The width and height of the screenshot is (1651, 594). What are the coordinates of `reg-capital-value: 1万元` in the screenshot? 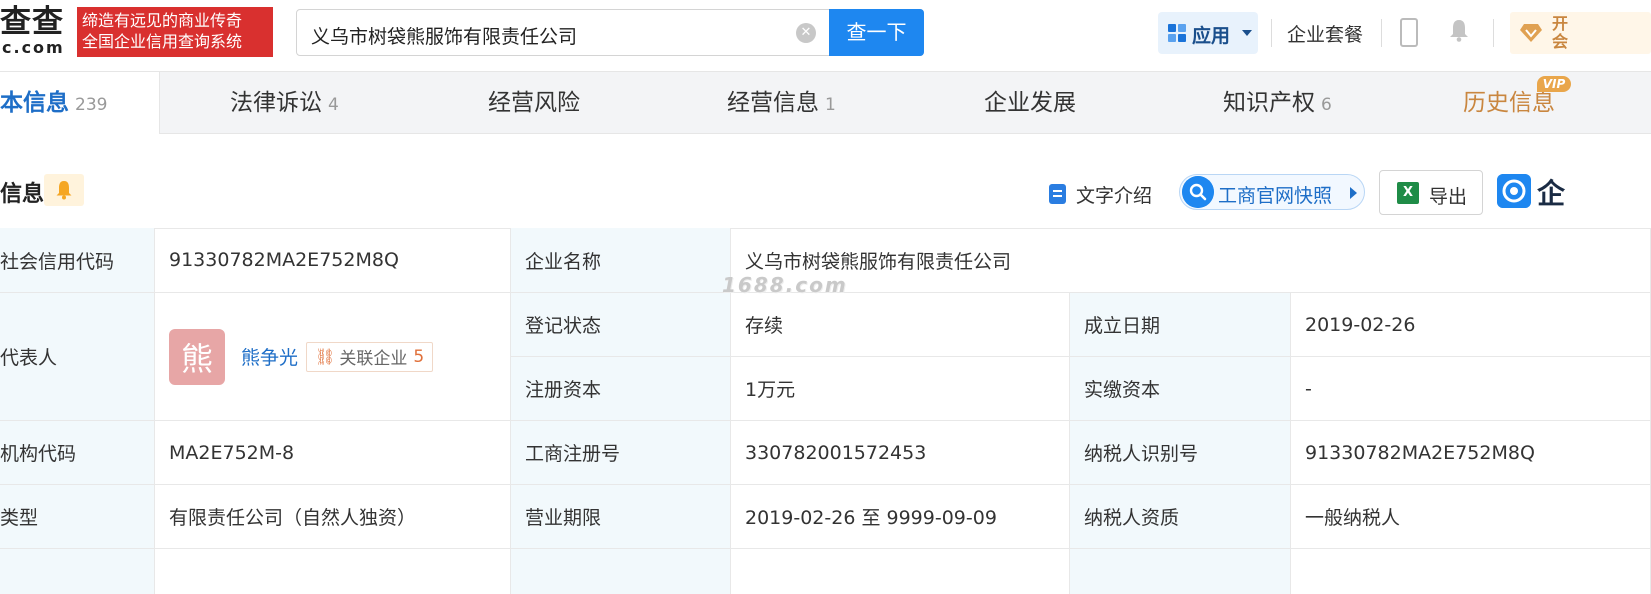 It's located at (770, 390).